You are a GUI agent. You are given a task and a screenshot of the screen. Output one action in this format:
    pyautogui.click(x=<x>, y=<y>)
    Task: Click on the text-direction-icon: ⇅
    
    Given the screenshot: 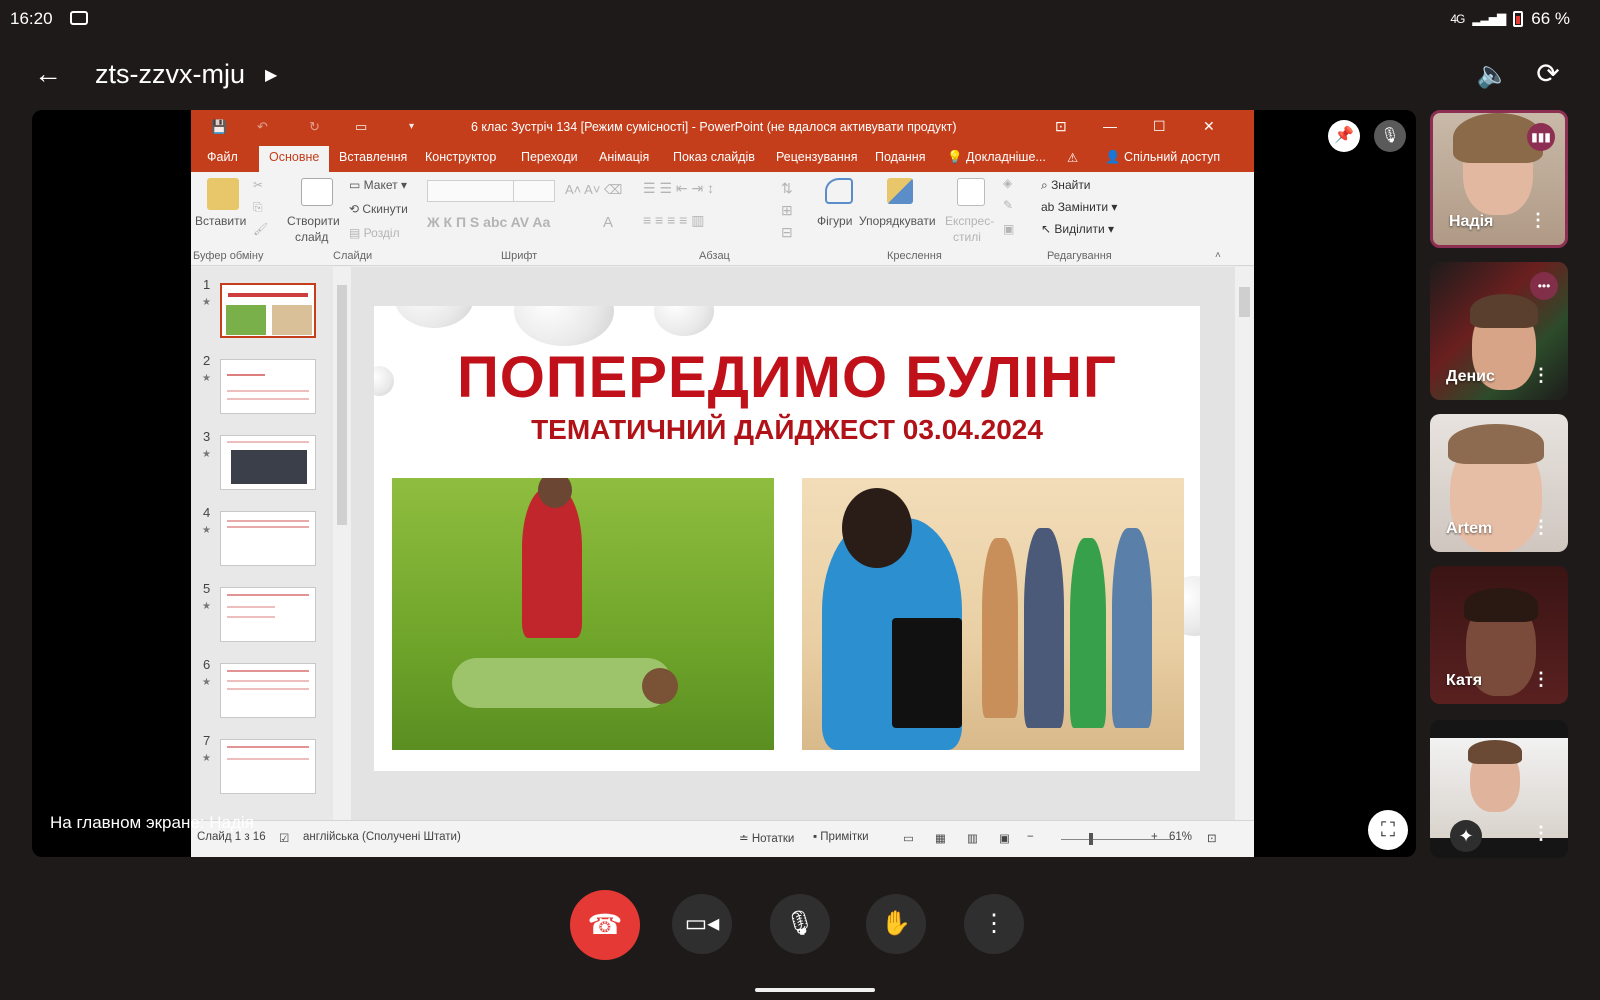 What is the action you would take?
    pyautogui.click(x=787, y=188)
    